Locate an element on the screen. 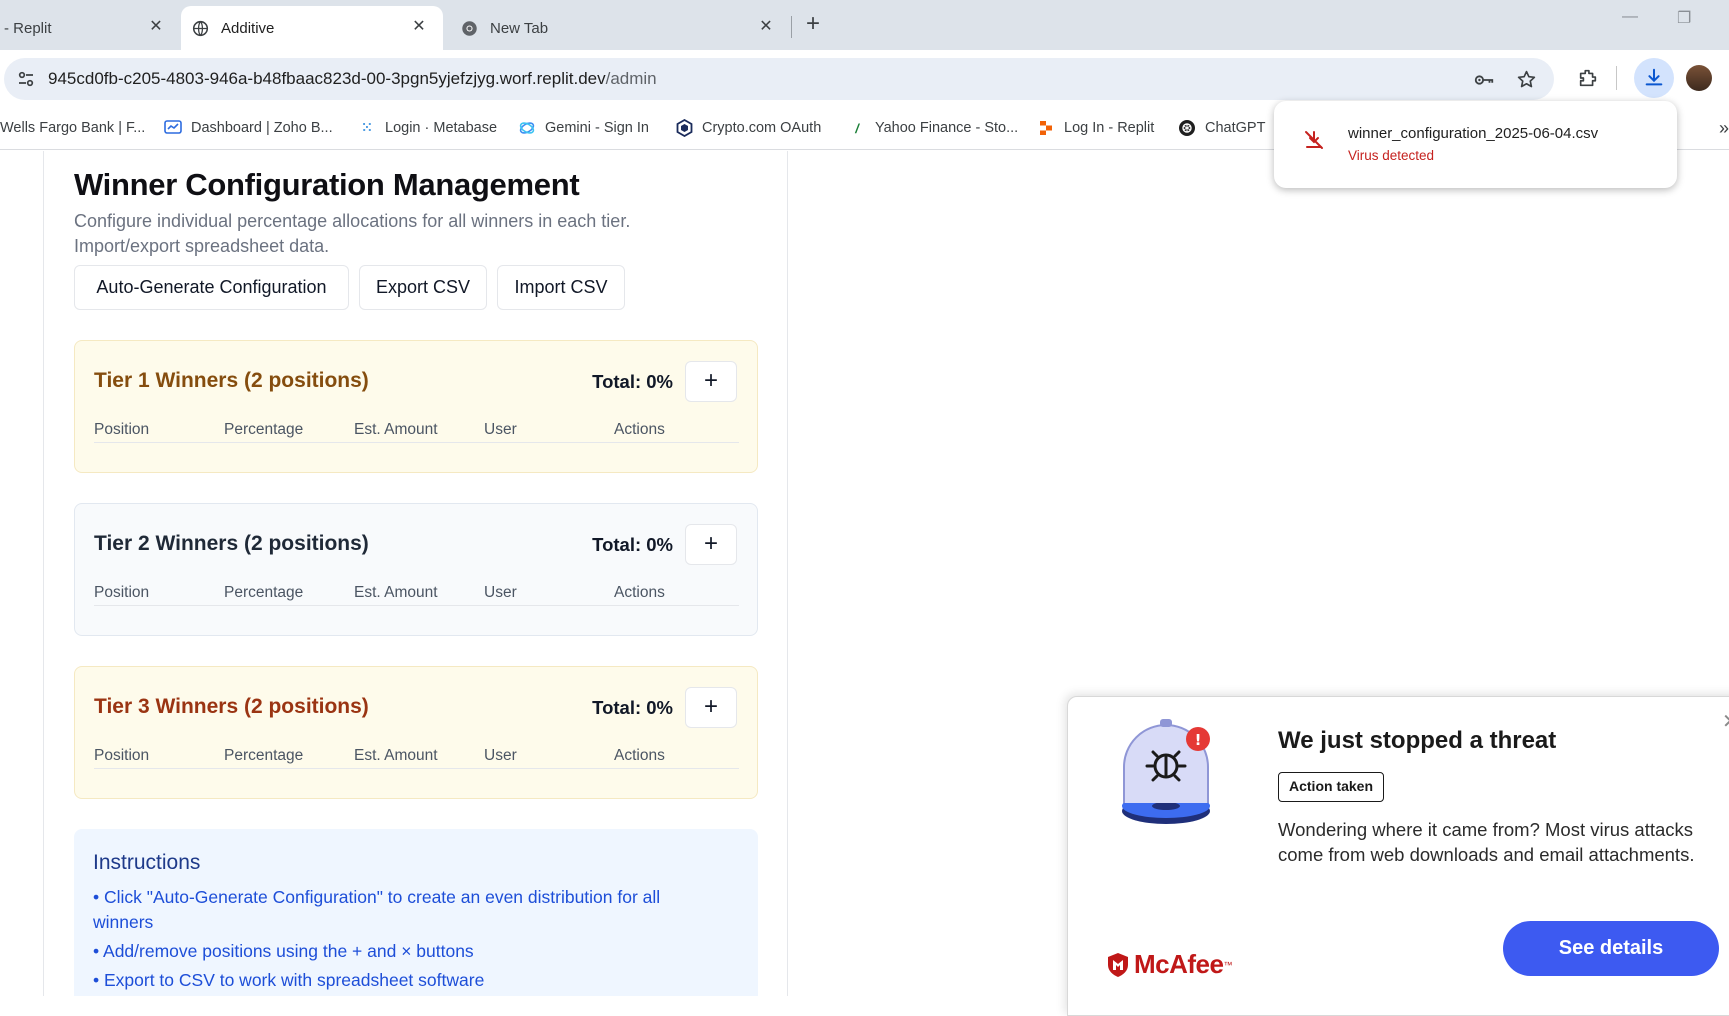 This screenshot has width=1729, height=1016. threat-dome-icon: ! is located at coordinates (1175, 774).